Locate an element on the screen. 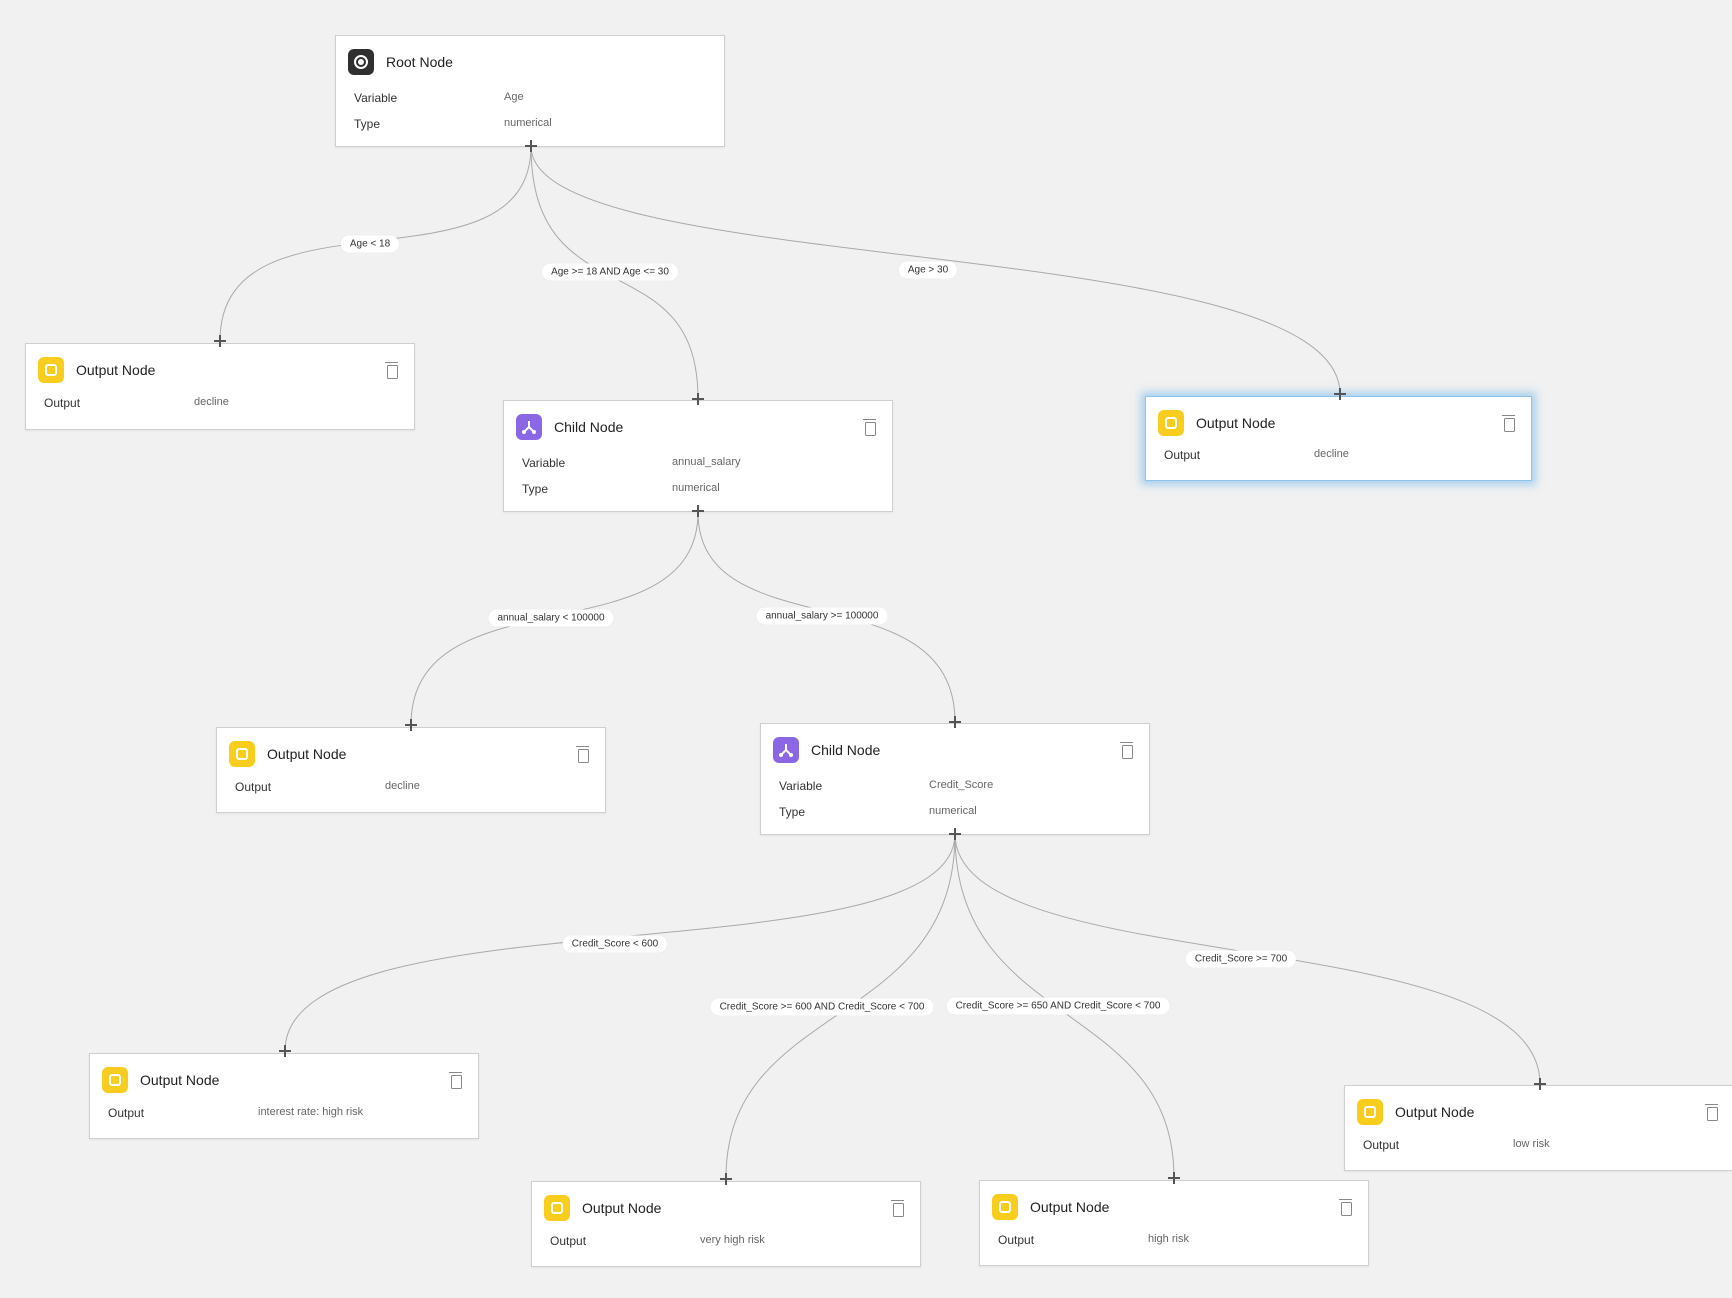  output-value: low risk is located at coordinates (1531, 1144).